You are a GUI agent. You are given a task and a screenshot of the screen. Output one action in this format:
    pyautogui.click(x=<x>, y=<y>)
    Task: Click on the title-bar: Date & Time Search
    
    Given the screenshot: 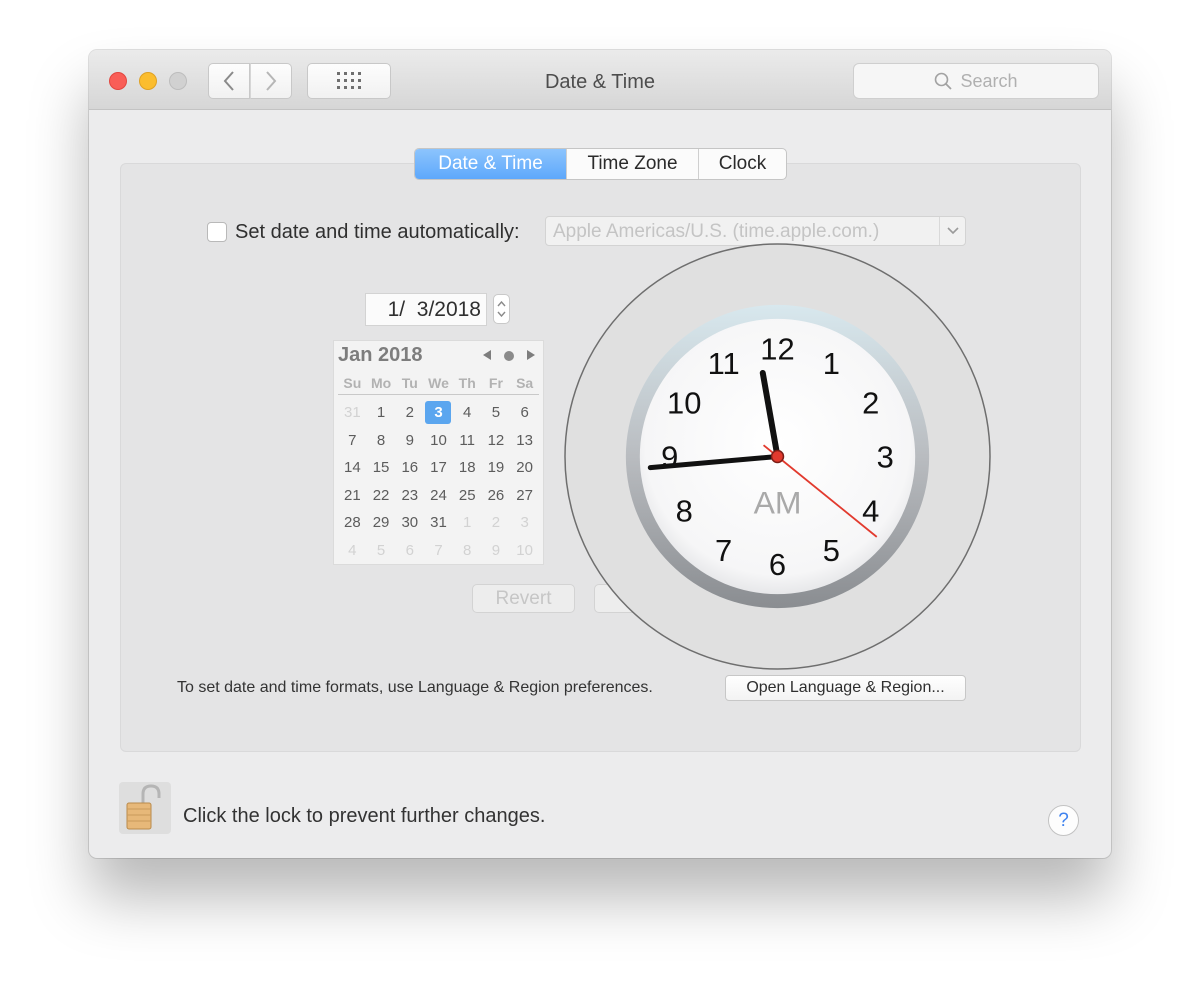 What is the action you would take?
    pyautogui.click(x=600, y=80)
    